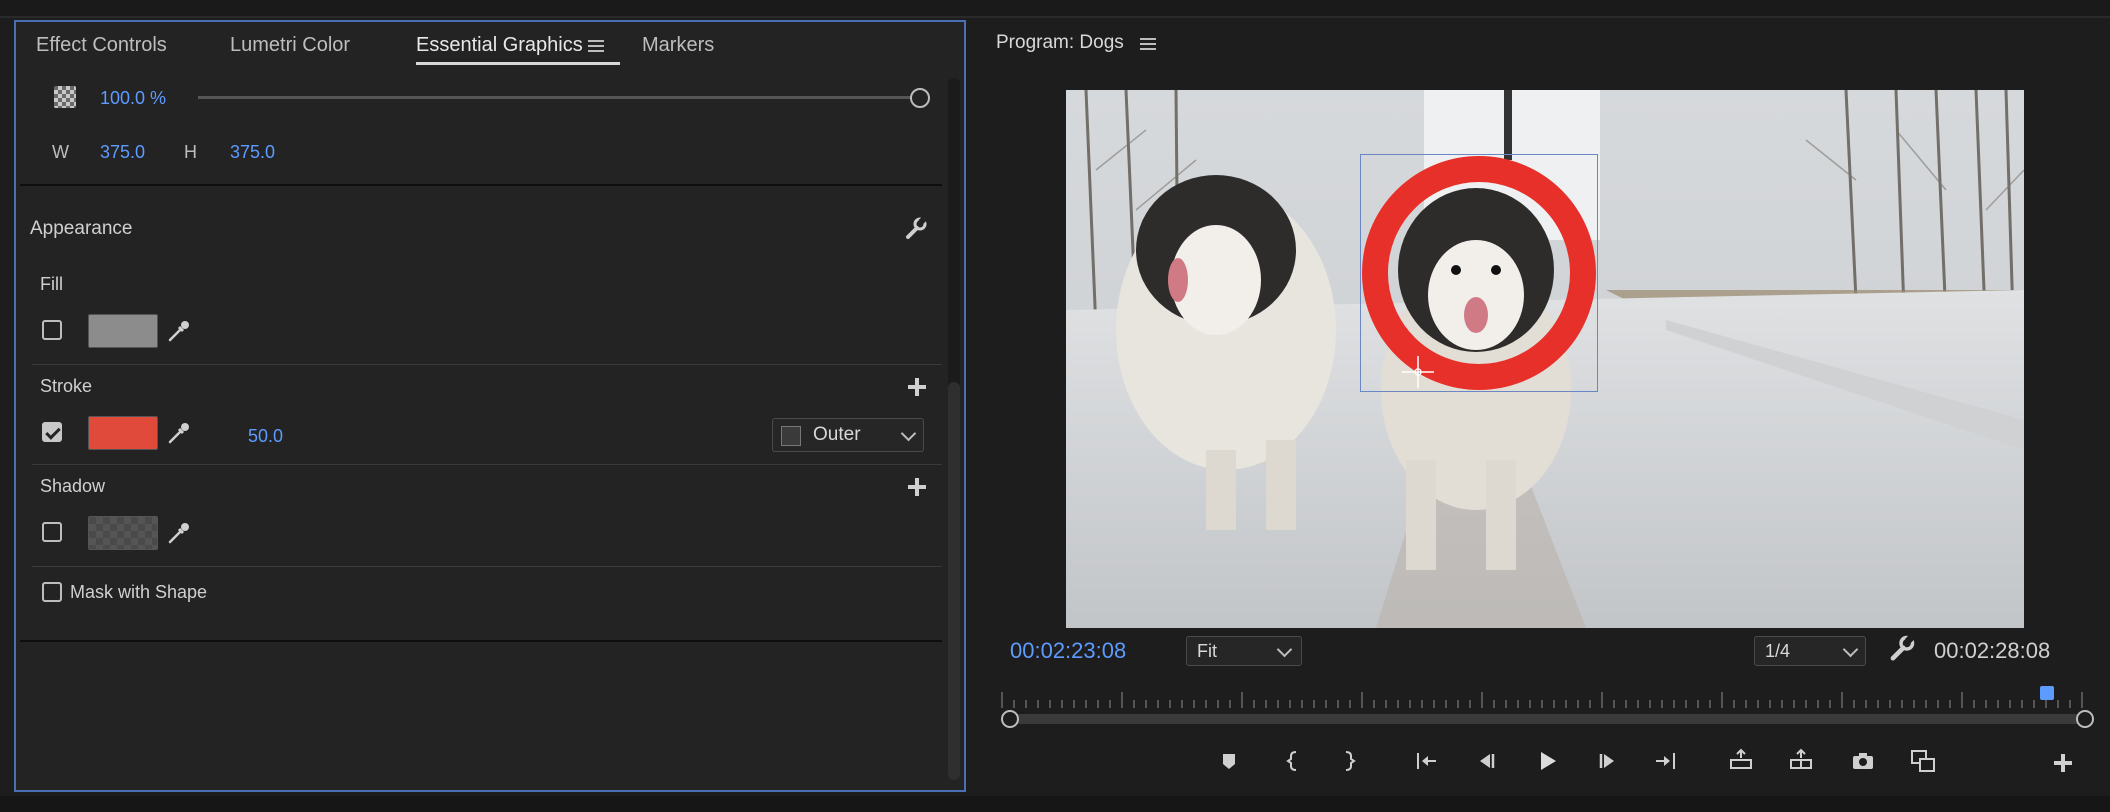  What do you see at coordinates (101, 45) in the screenshot?
I see `tab-effect-controls: Effect Controls` at bounding box center [101, 45].